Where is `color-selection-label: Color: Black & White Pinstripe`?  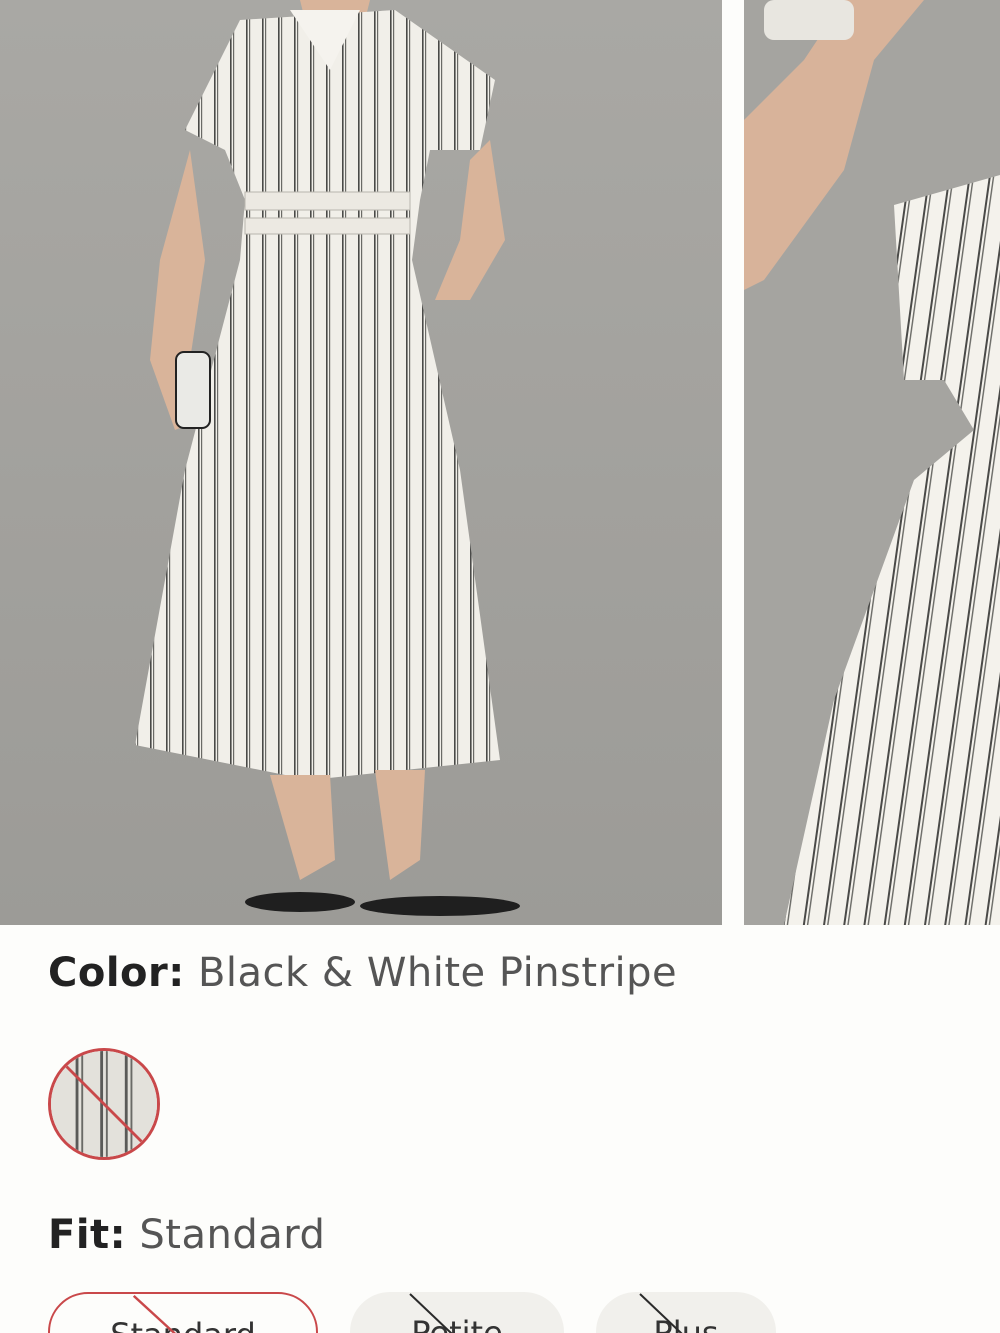 color-selection-label: Color: Black & White Pinstripe is located at coordinates (362, 973).